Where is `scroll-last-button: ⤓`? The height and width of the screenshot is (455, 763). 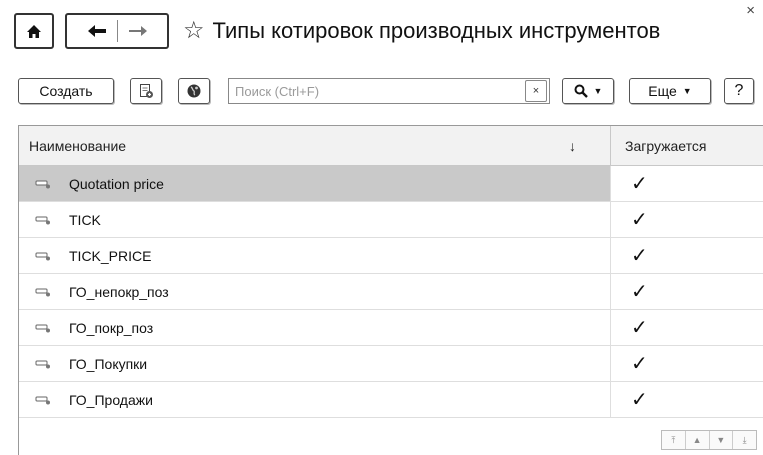
scroll-last-button: ⤓ is located at coordinates (744, 440).